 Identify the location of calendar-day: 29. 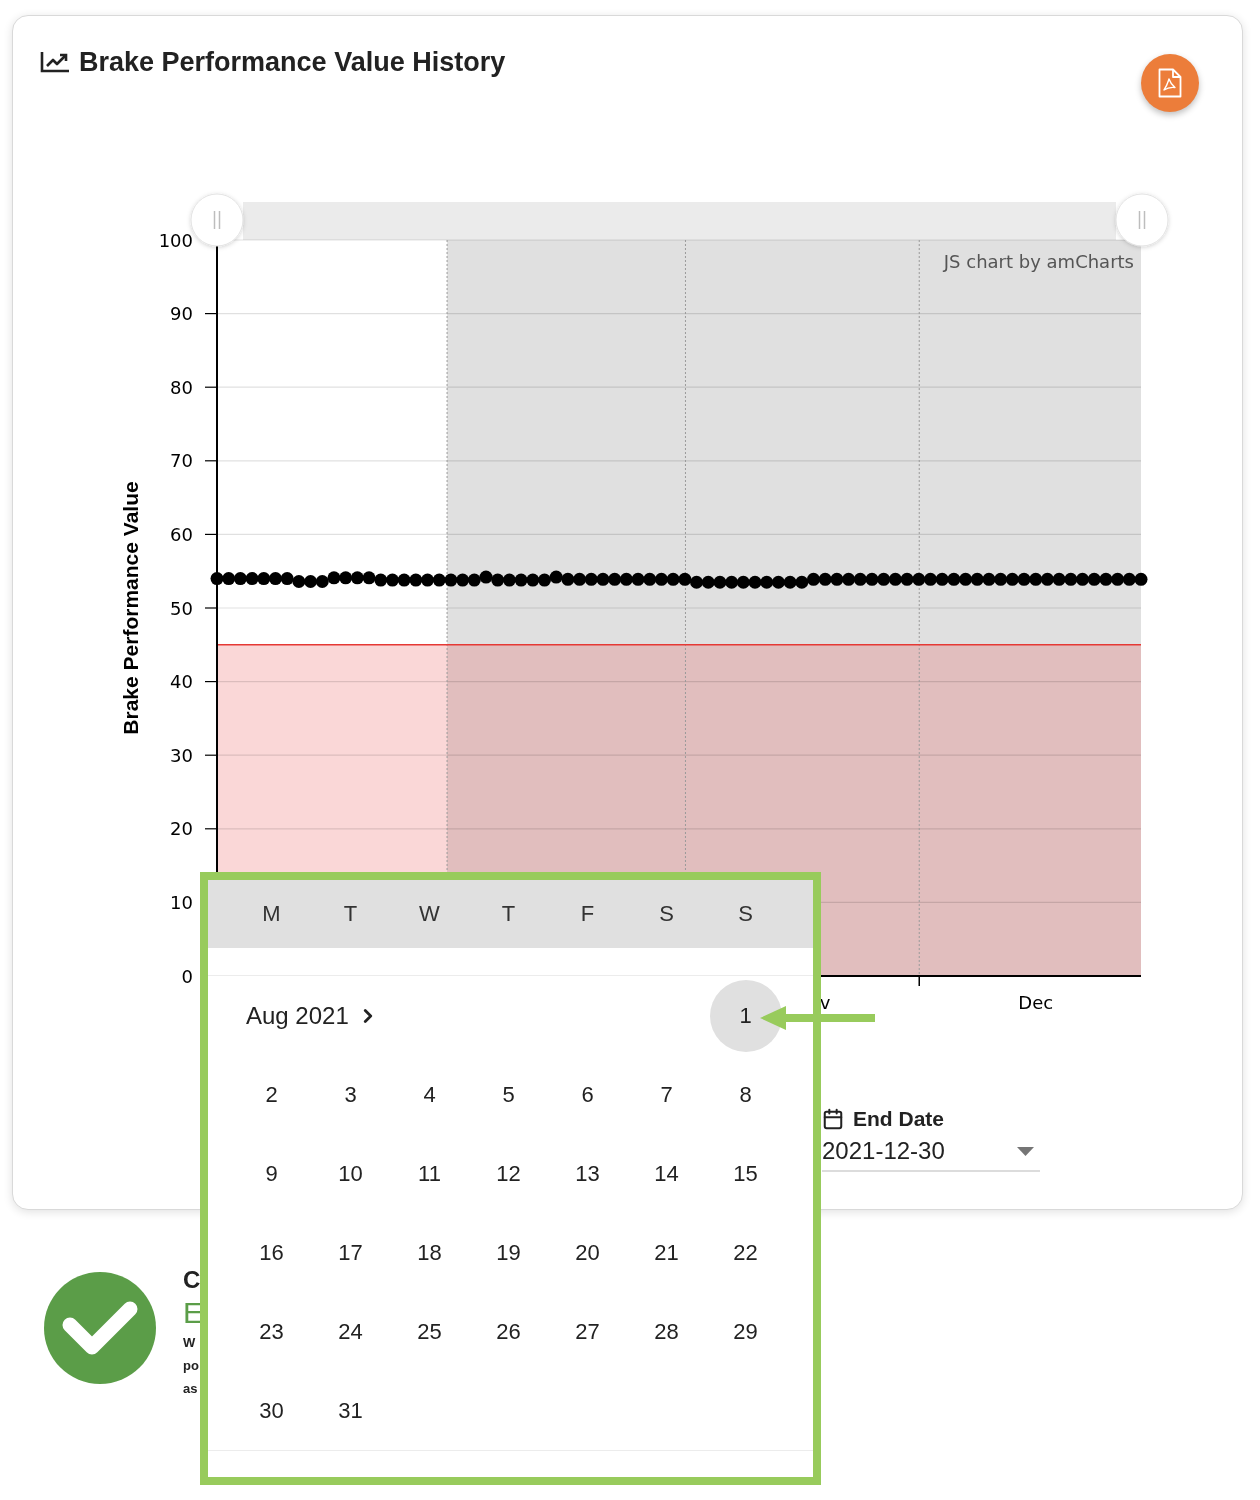
(745, 1331).